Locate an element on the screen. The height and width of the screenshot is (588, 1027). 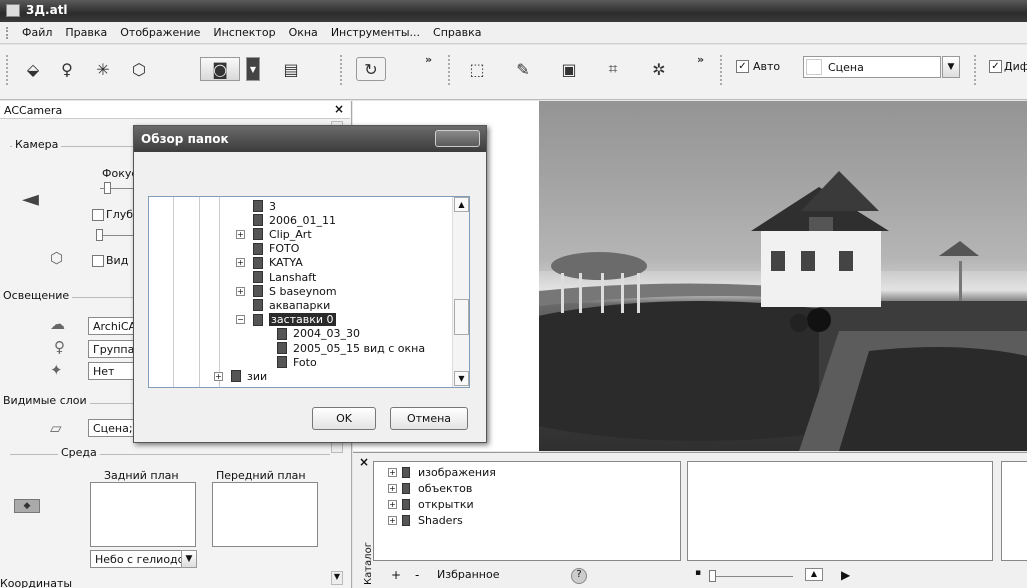
tree-item: + S baseynom is located at coordinates (286, 291).